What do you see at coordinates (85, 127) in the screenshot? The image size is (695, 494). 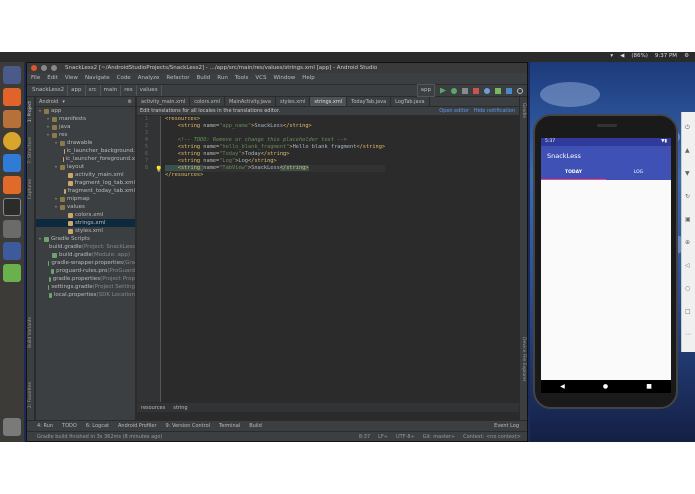 I see `tree-item: ▾ java` at bounding box center [85, 127].